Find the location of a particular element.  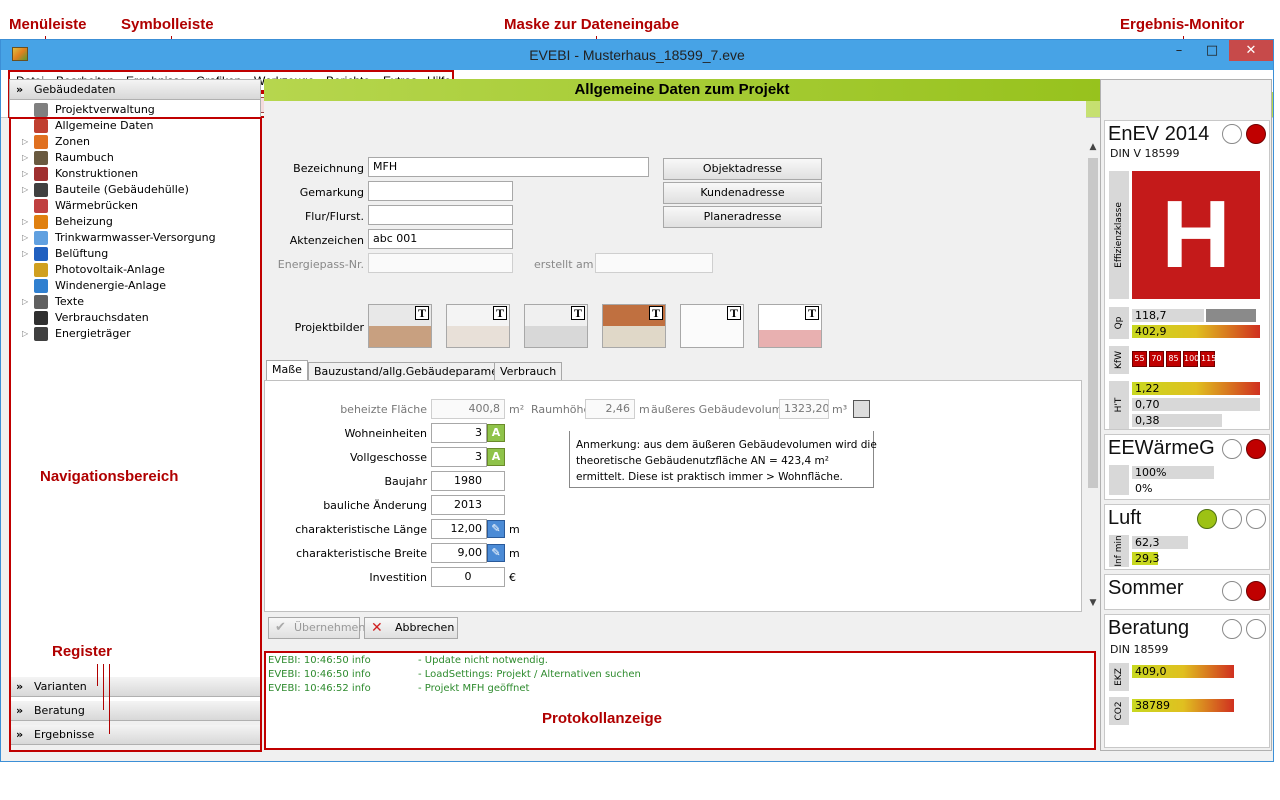

annotation-menubar: Menüleiste is located at coordinates (48, 24).